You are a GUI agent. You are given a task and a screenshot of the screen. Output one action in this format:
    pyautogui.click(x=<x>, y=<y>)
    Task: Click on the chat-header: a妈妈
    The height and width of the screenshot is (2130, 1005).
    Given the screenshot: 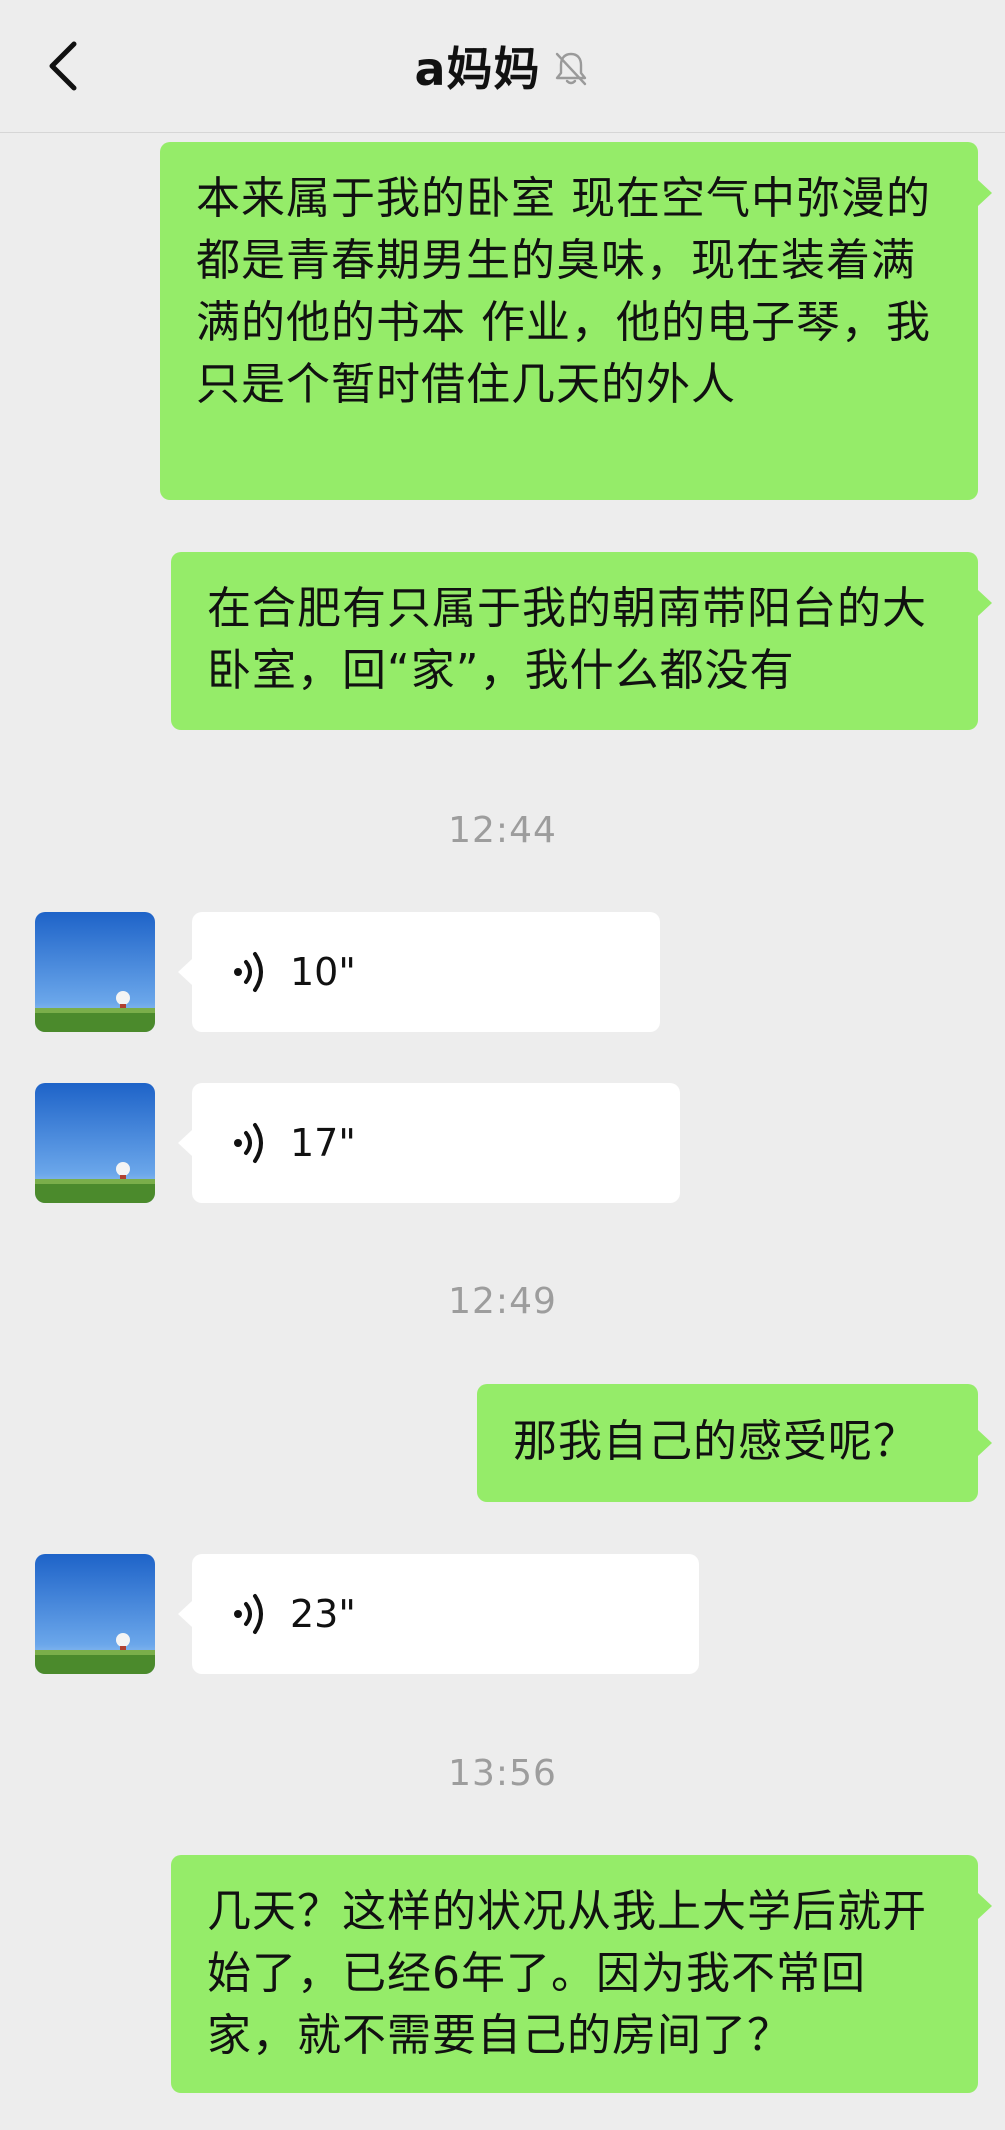 What is the action you would take?
    pyautogui.click(x=502, y=66)
    